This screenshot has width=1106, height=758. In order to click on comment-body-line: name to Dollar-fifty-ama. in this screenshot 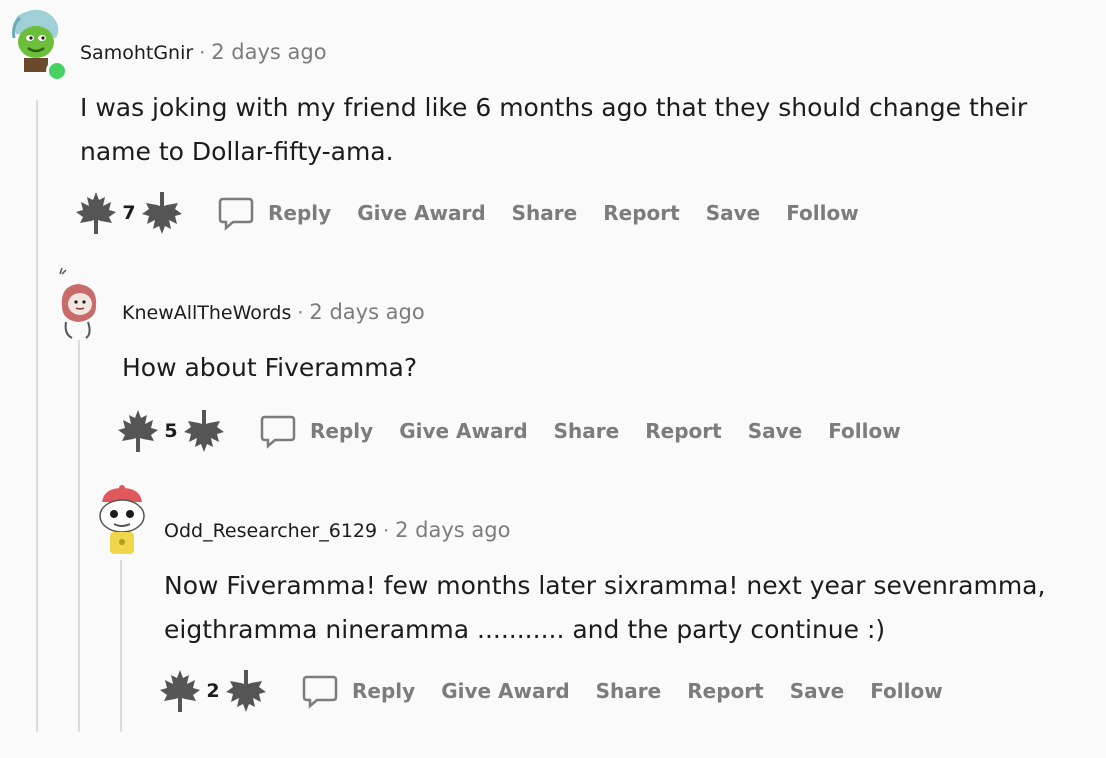, I will do `click(237, 151)`.